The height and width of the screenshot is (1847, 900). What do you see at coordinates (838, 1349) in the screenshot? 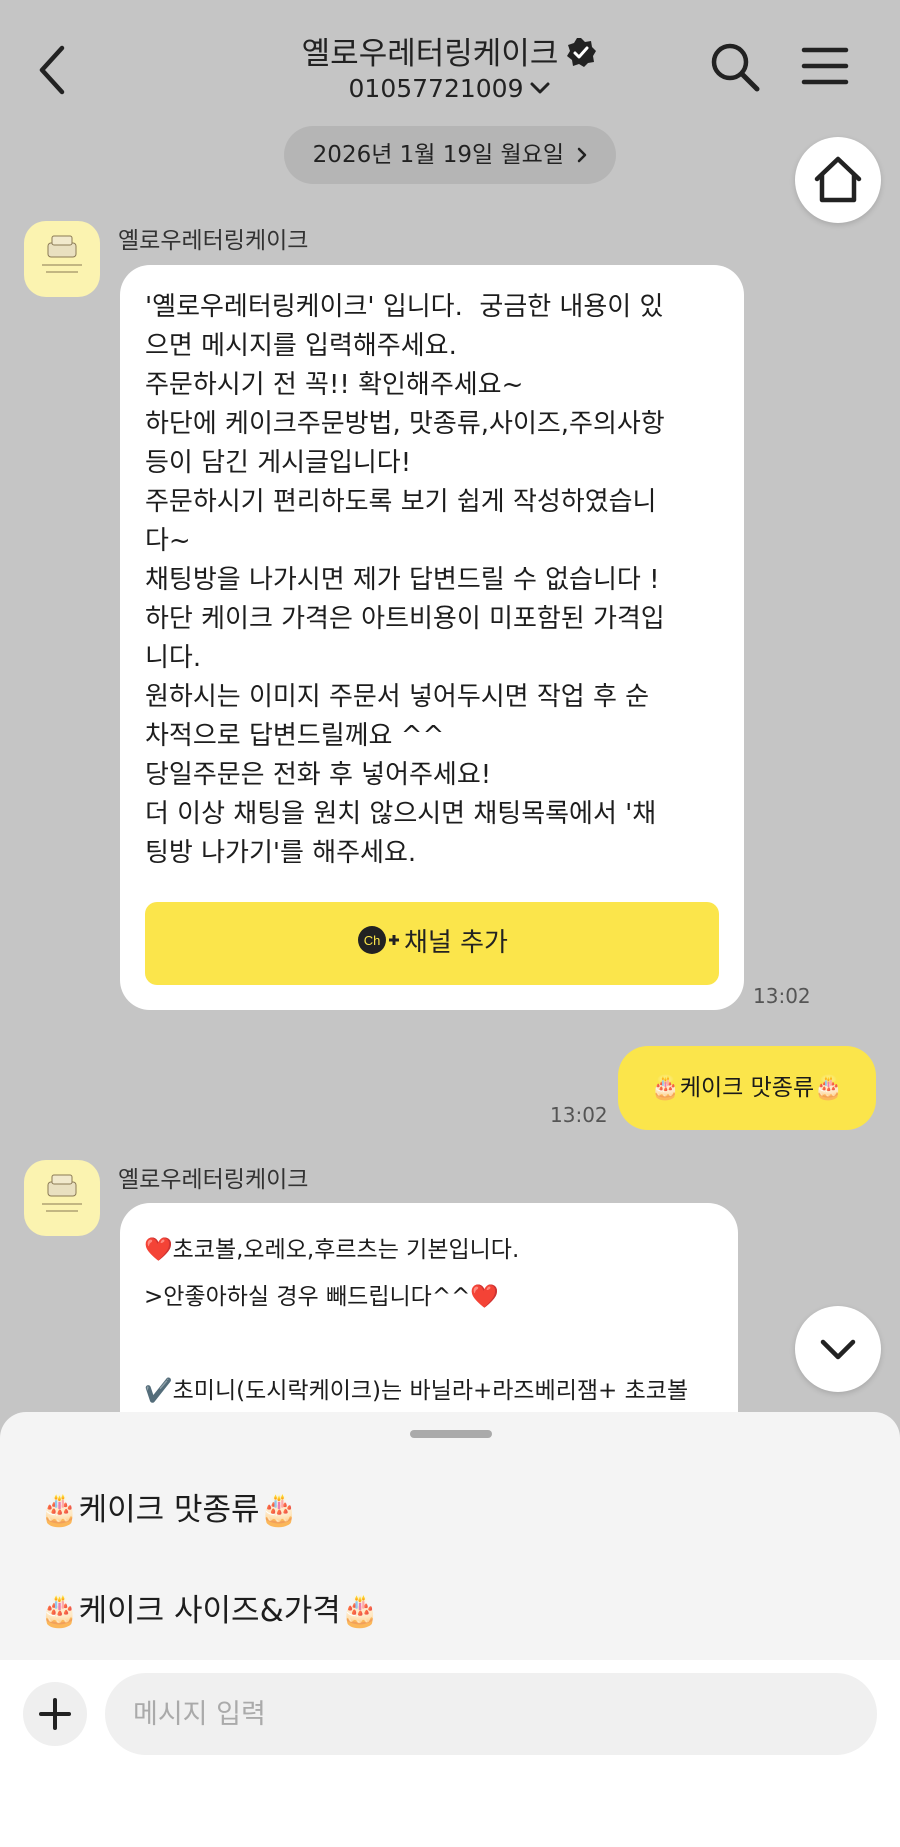
I see `scroll-down-icon` at bounding box center [838, 1349].